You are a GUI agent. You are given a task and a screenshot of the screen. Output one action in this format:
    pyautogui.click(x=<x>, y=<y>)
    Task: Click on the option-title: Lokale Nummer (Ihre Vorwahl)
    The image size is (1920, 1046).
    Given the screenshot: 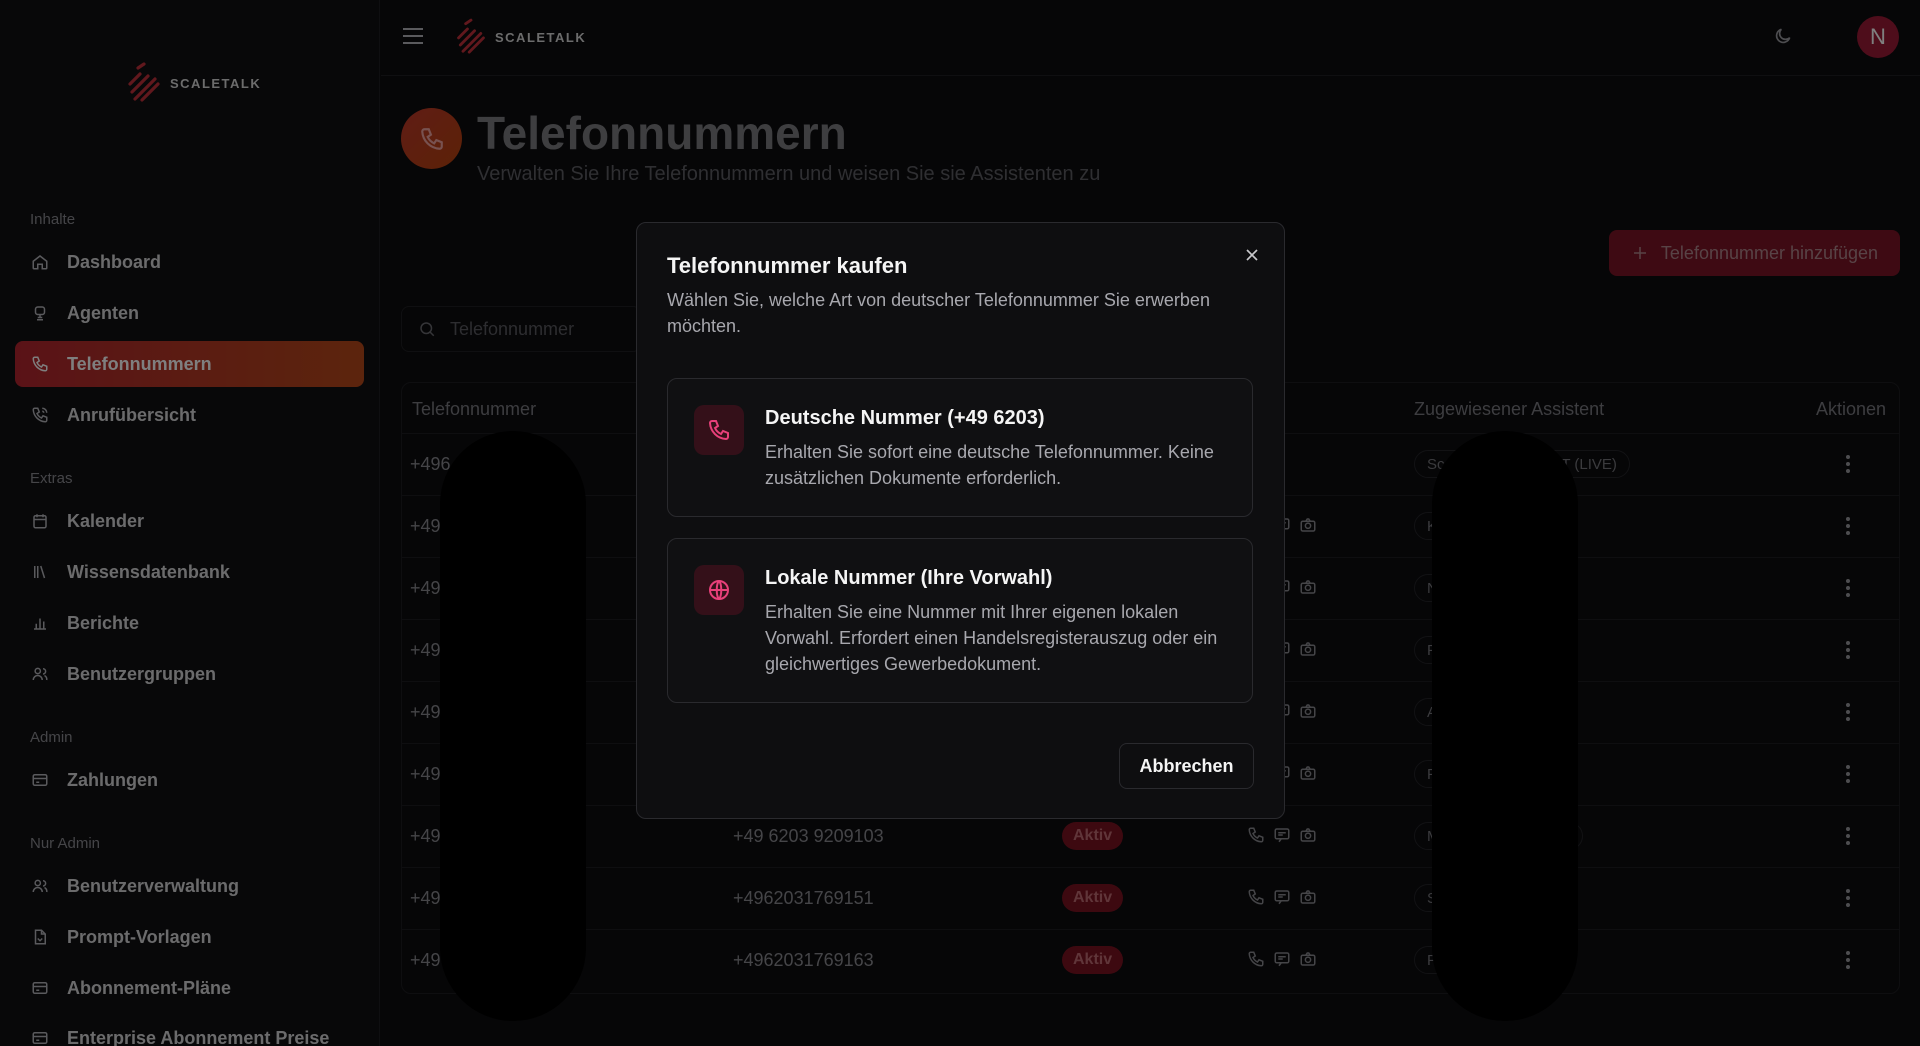 What is the action you would take?
    pyautogui.click(x=909, y=578)
    